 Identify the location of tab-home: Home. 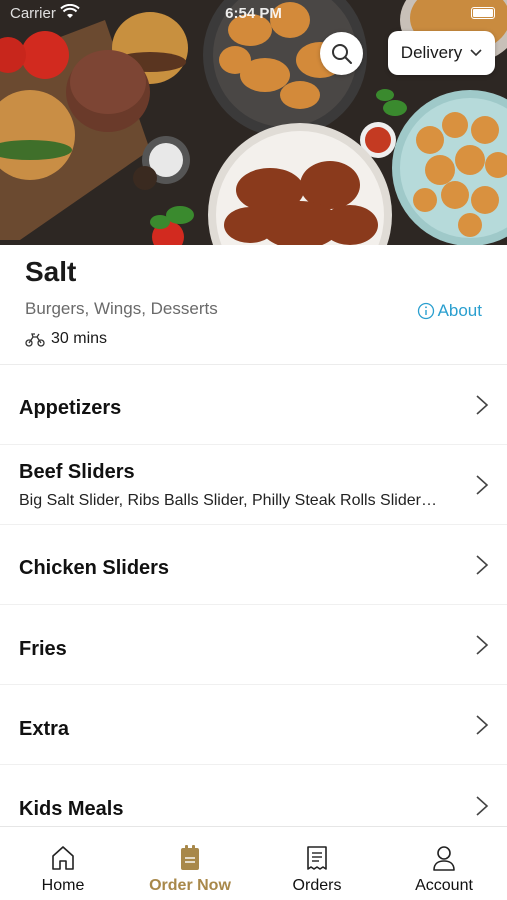
(63, 863).